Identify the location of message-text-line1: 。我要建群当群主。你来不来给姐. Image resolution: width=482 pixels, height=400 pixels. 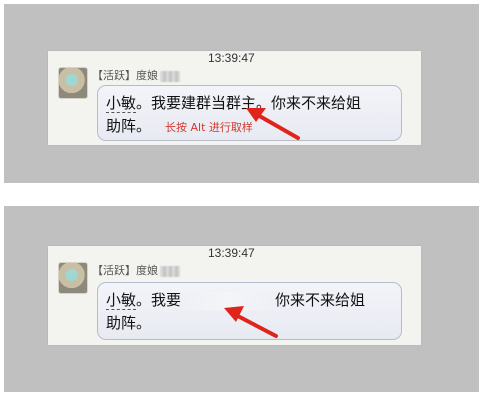
(249, 103).